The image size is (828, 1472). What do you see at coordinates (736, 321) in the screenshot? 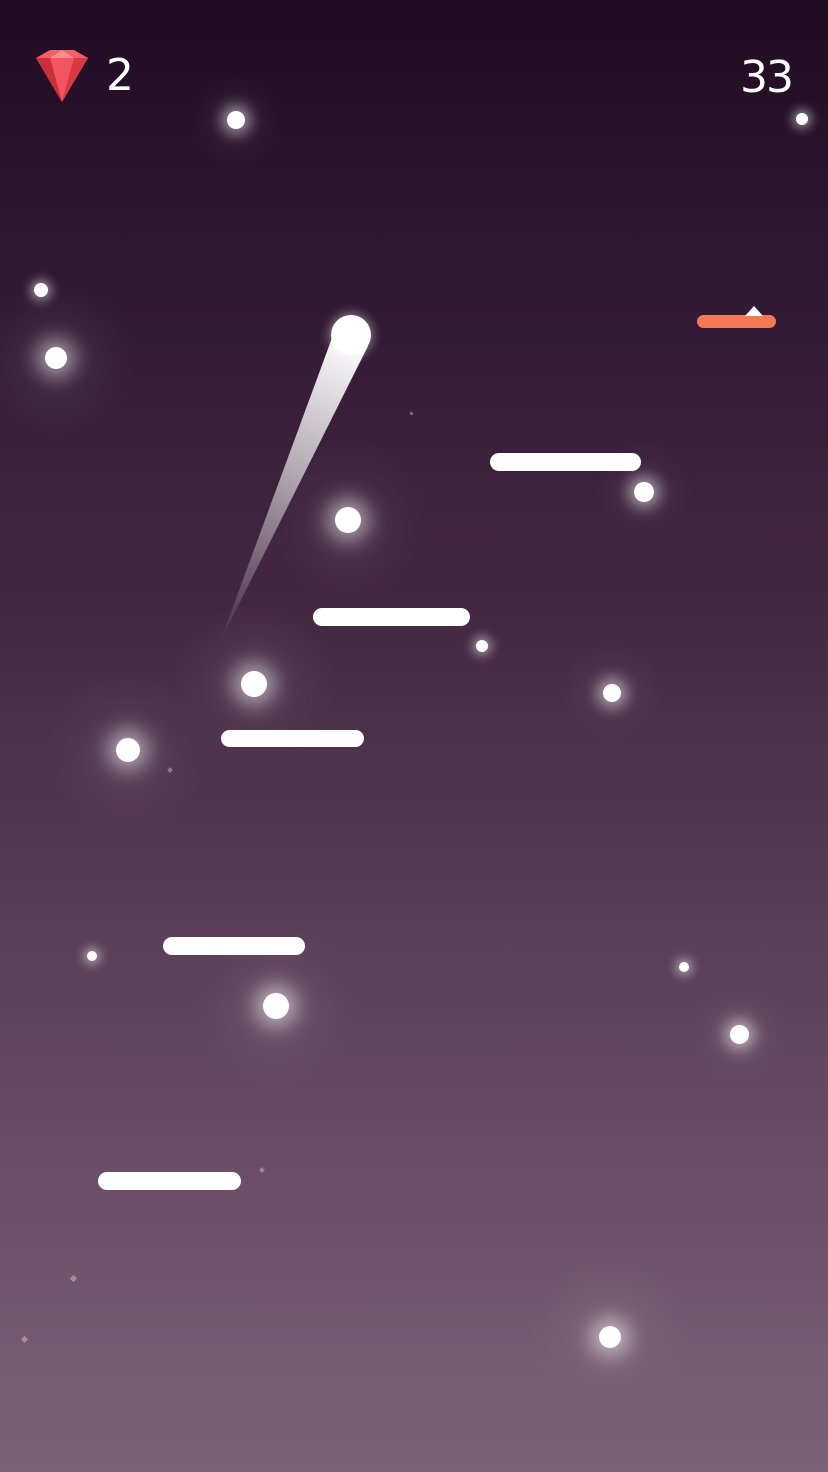
I see `hazard-platform` at bounding box center [736, 321].